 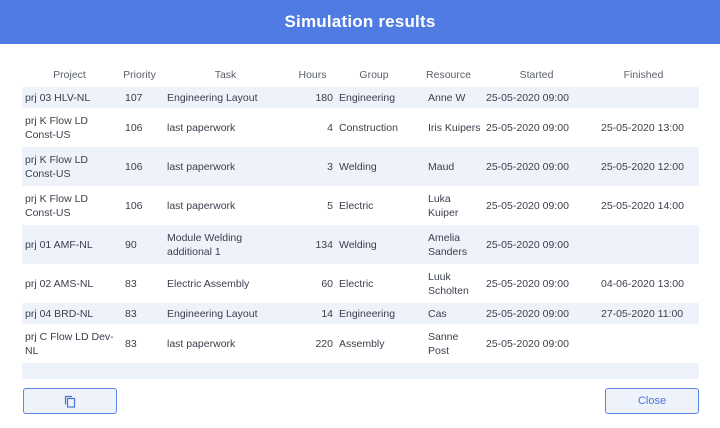 What do you see at coordinates (205, 244) in the screenshot?
I see `cell-task: Module Welding additional 1` at bounding box center [205, 244].